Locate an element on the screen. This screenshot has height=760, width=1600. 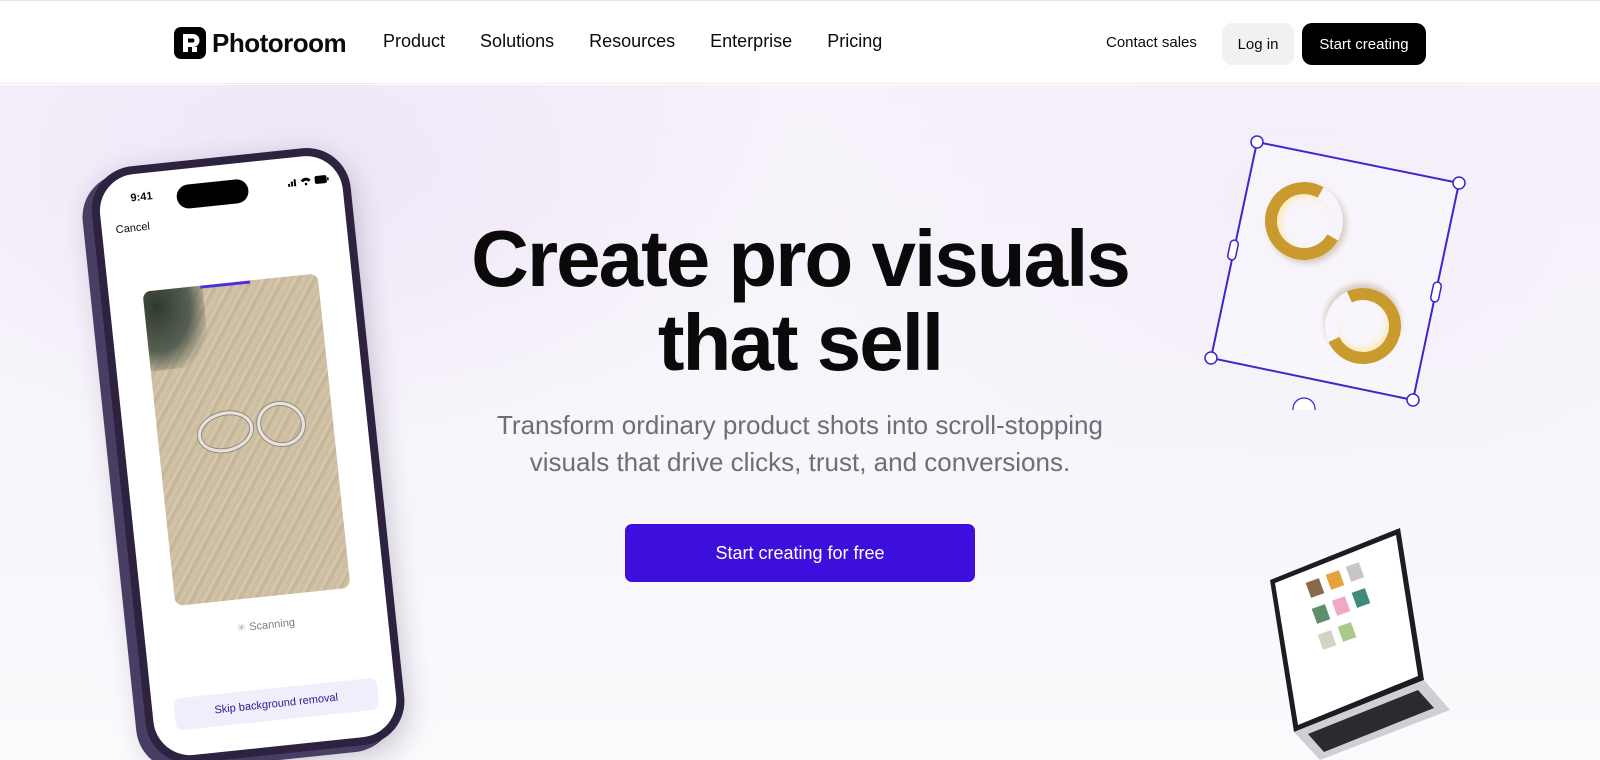
selection-frame is located at coordinates (1335, 278).